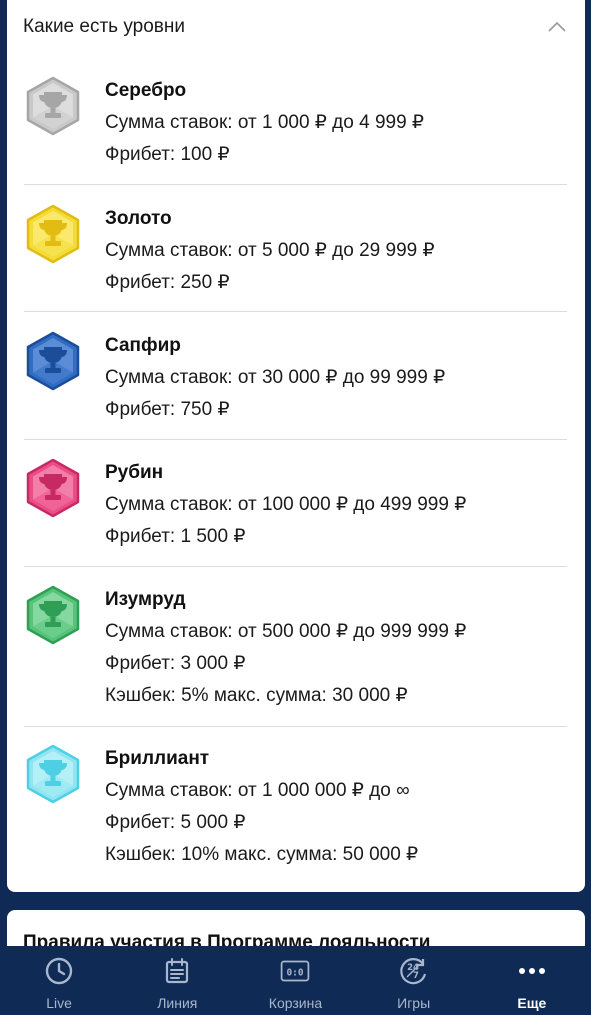 Image resolution: width=591 pixels, height=1015 pixels. What do you see at coordinates (104, 26) in the screenshot?
I see `levels-card-title: Какие есть уровни` at bounding box center [104, 26].